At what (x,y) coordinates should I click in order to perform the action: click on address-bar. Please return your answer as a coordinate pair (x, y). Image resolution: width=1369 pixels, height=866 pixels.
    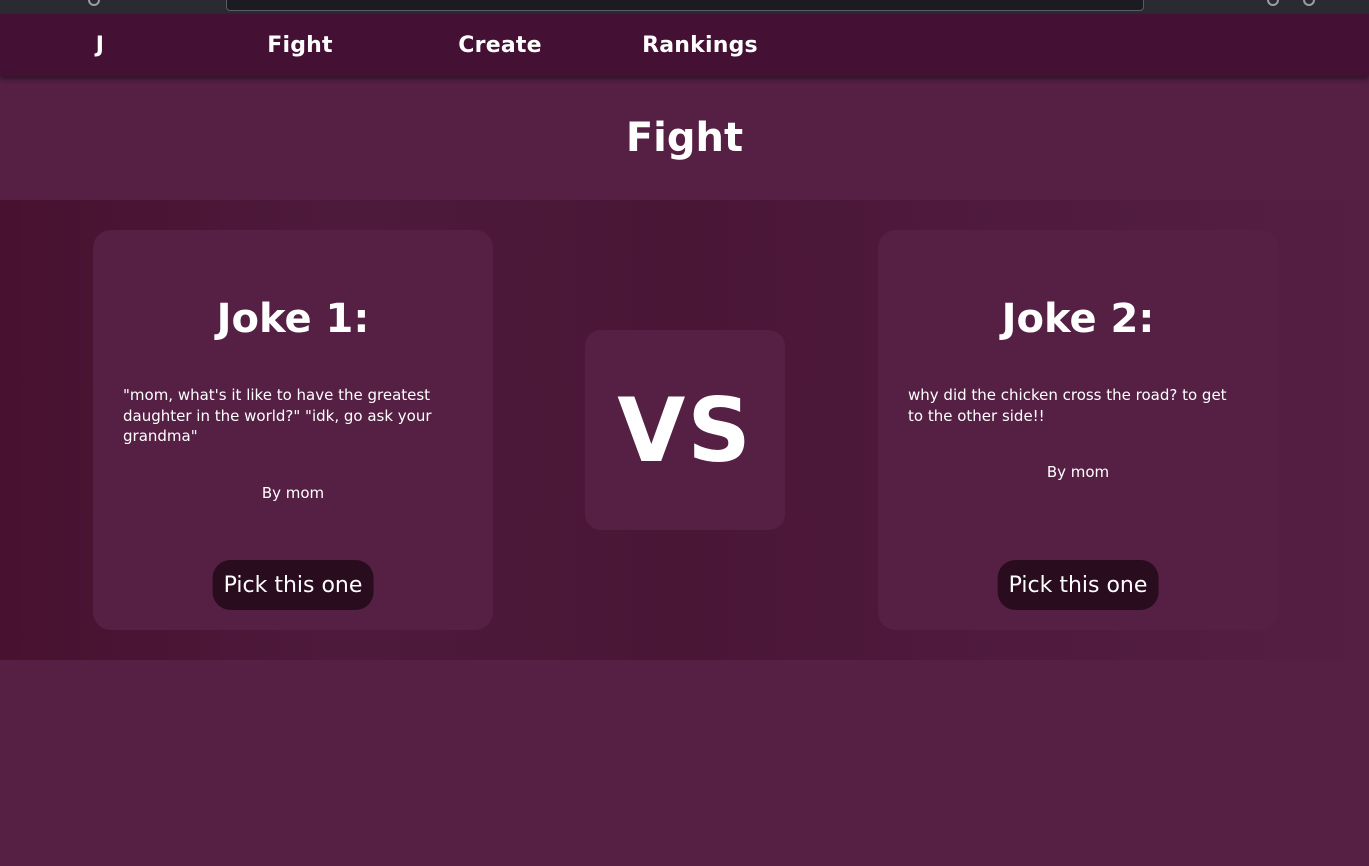
    Looking at the image, I should click on (685, 5).